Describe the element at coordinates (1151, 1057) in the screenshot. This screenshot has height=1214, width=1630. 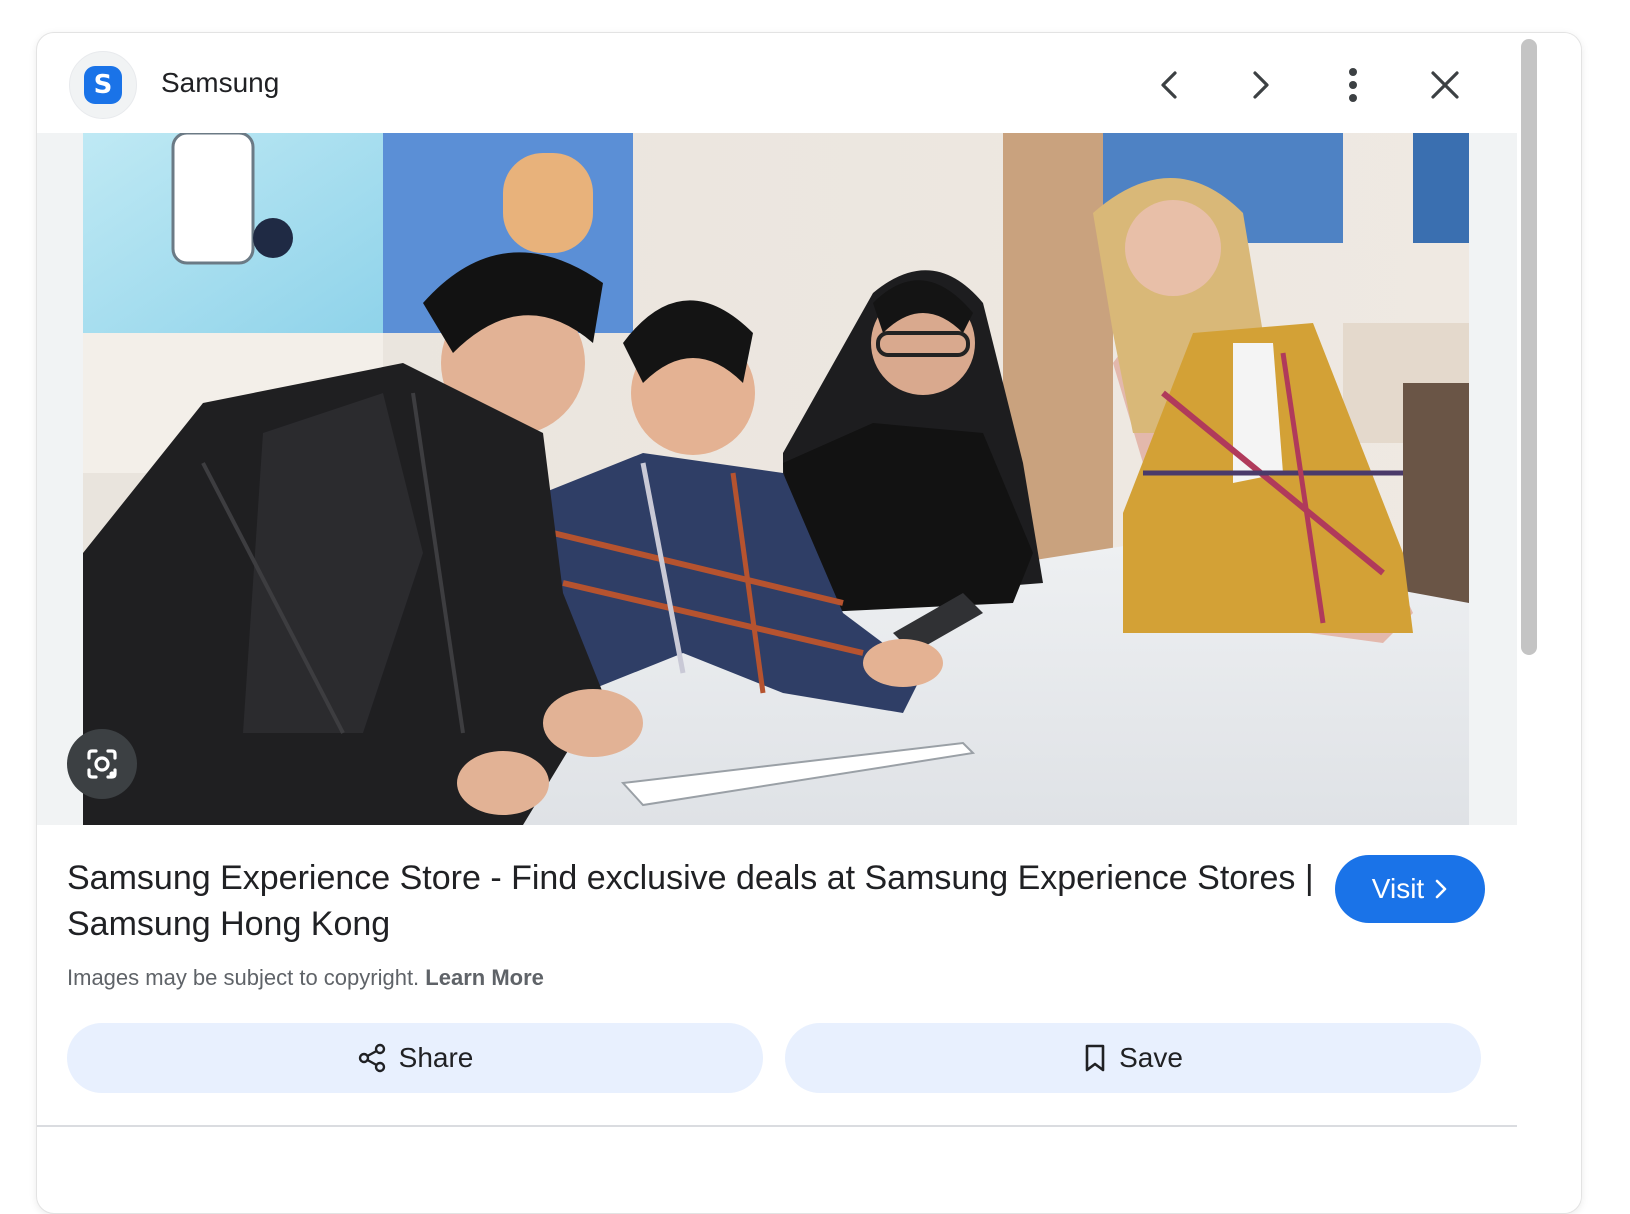
I see `save-label: Save` at that location.